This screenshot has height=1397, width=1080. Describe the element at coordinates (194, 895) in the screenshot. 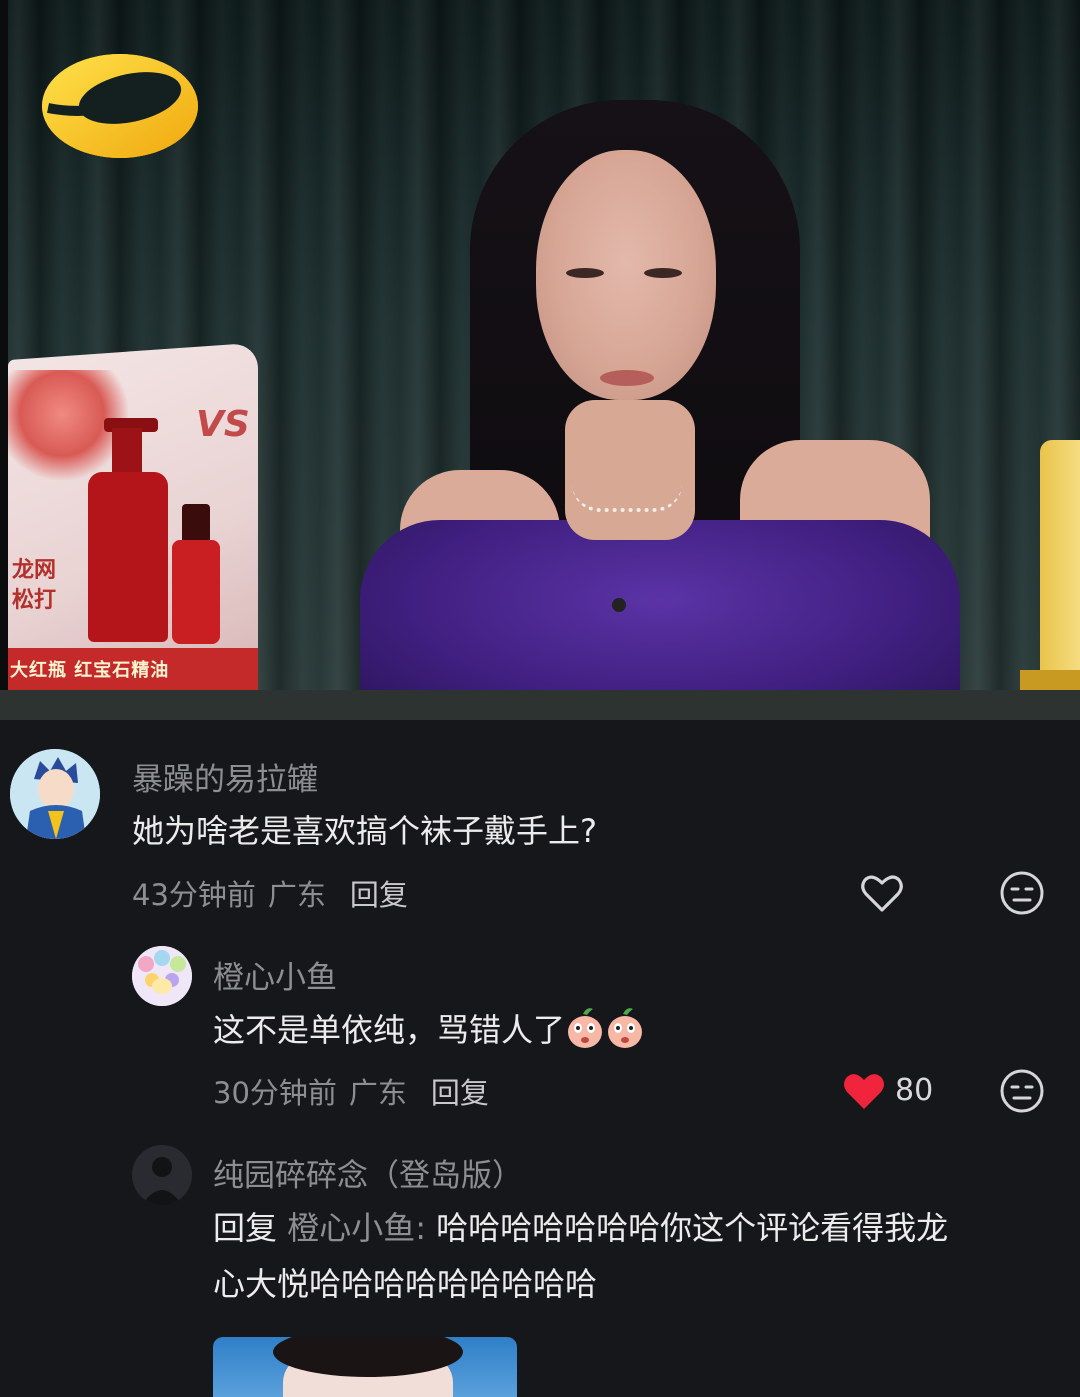

I see `comment-time: 43分钟前` at that location.